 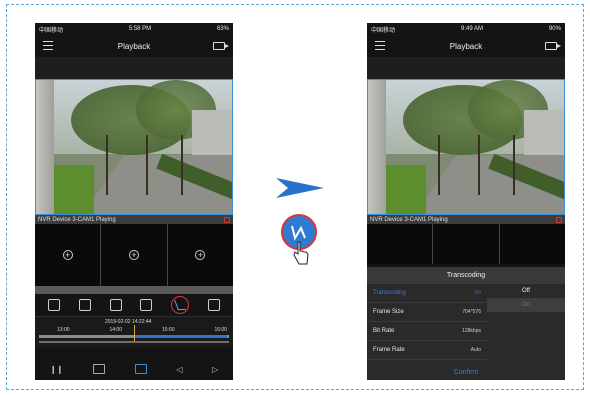 I want to click on snapshot-icon, so click(x=54, y=305).